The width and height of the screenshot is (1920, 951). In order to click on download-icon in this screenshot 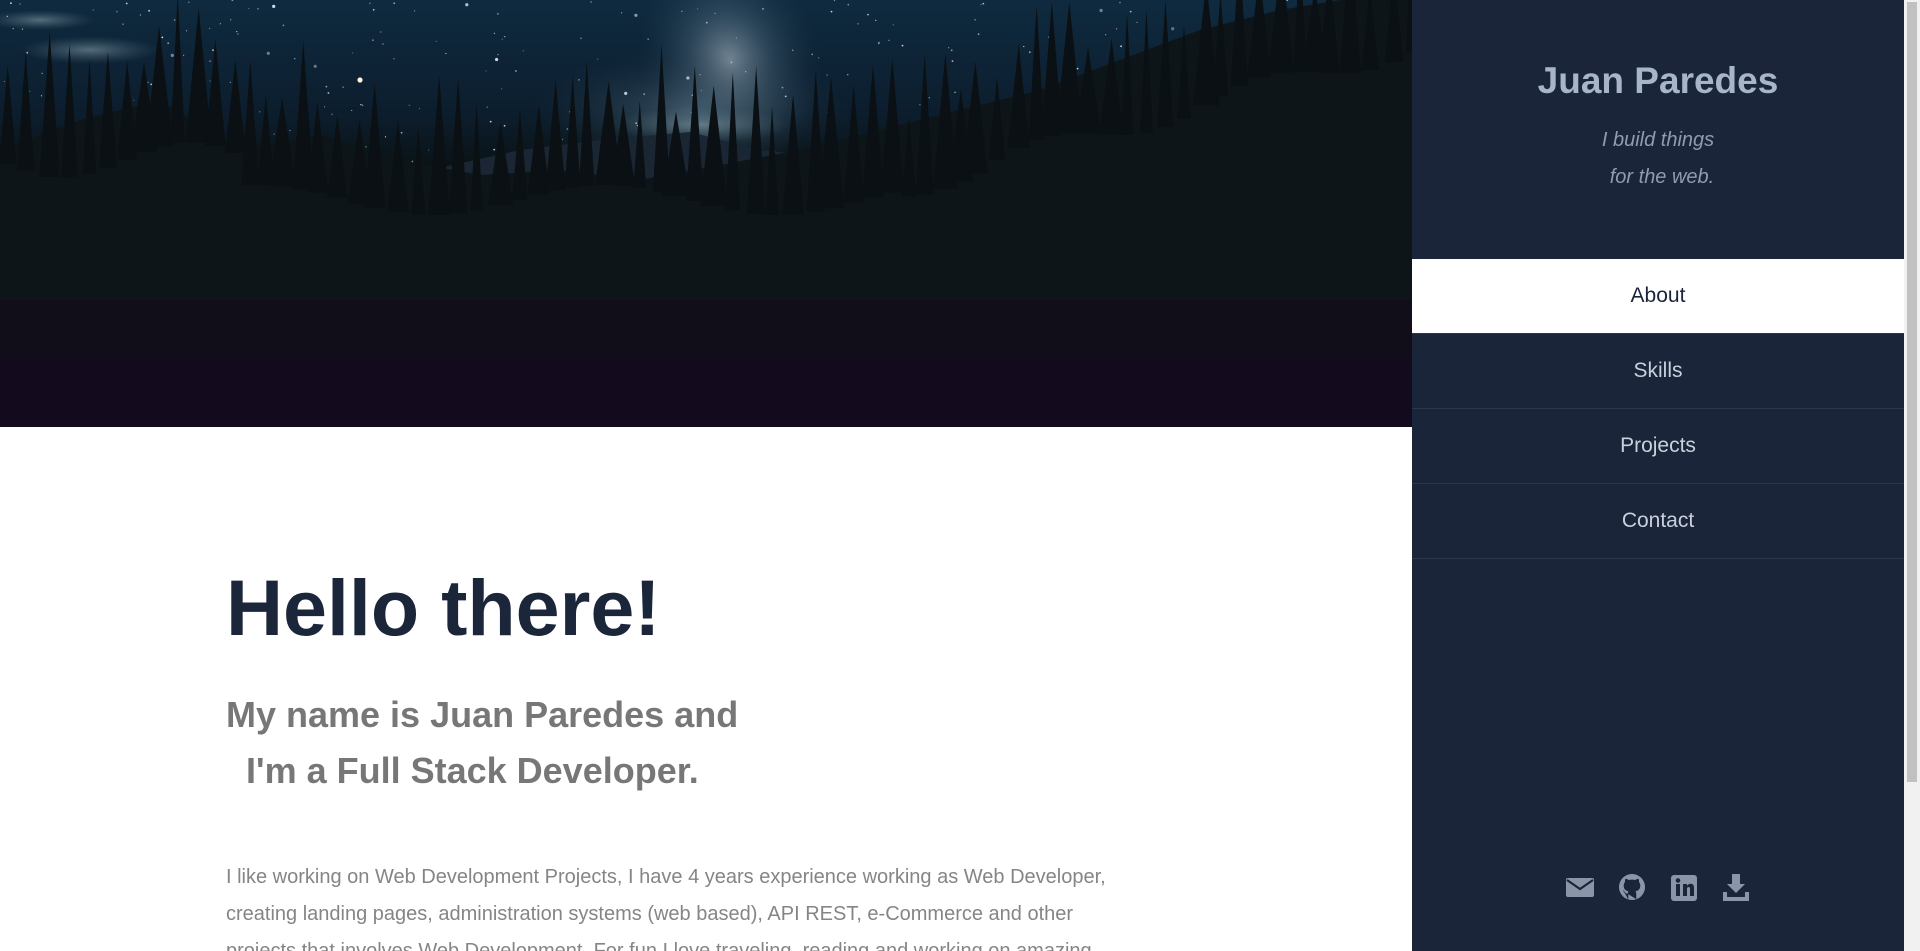, I will do `click(1736, 887)`.